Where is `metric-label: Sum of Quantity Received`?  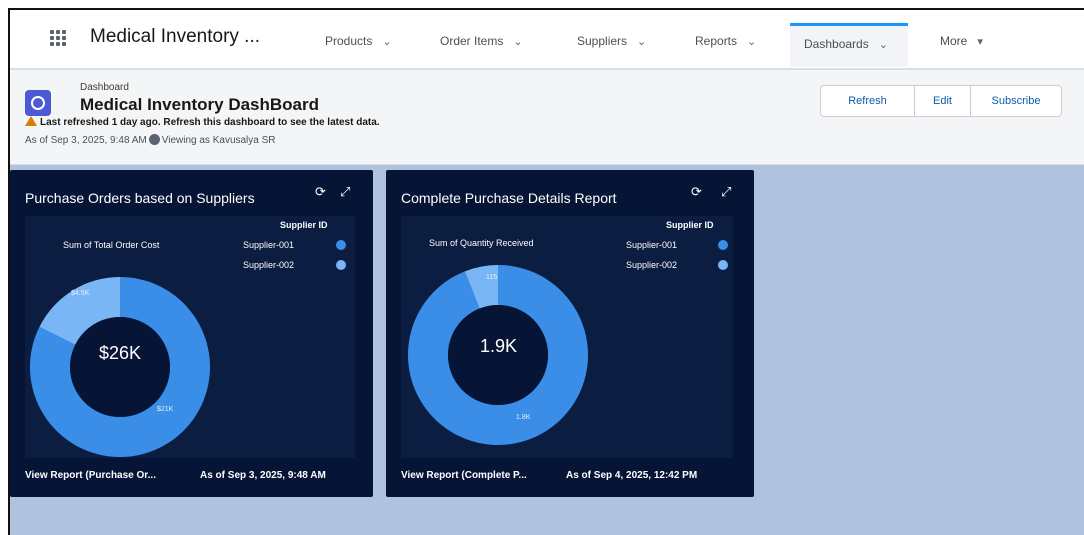 metric-label: Sum of Quantity Received is located at coordinates (481, 243).